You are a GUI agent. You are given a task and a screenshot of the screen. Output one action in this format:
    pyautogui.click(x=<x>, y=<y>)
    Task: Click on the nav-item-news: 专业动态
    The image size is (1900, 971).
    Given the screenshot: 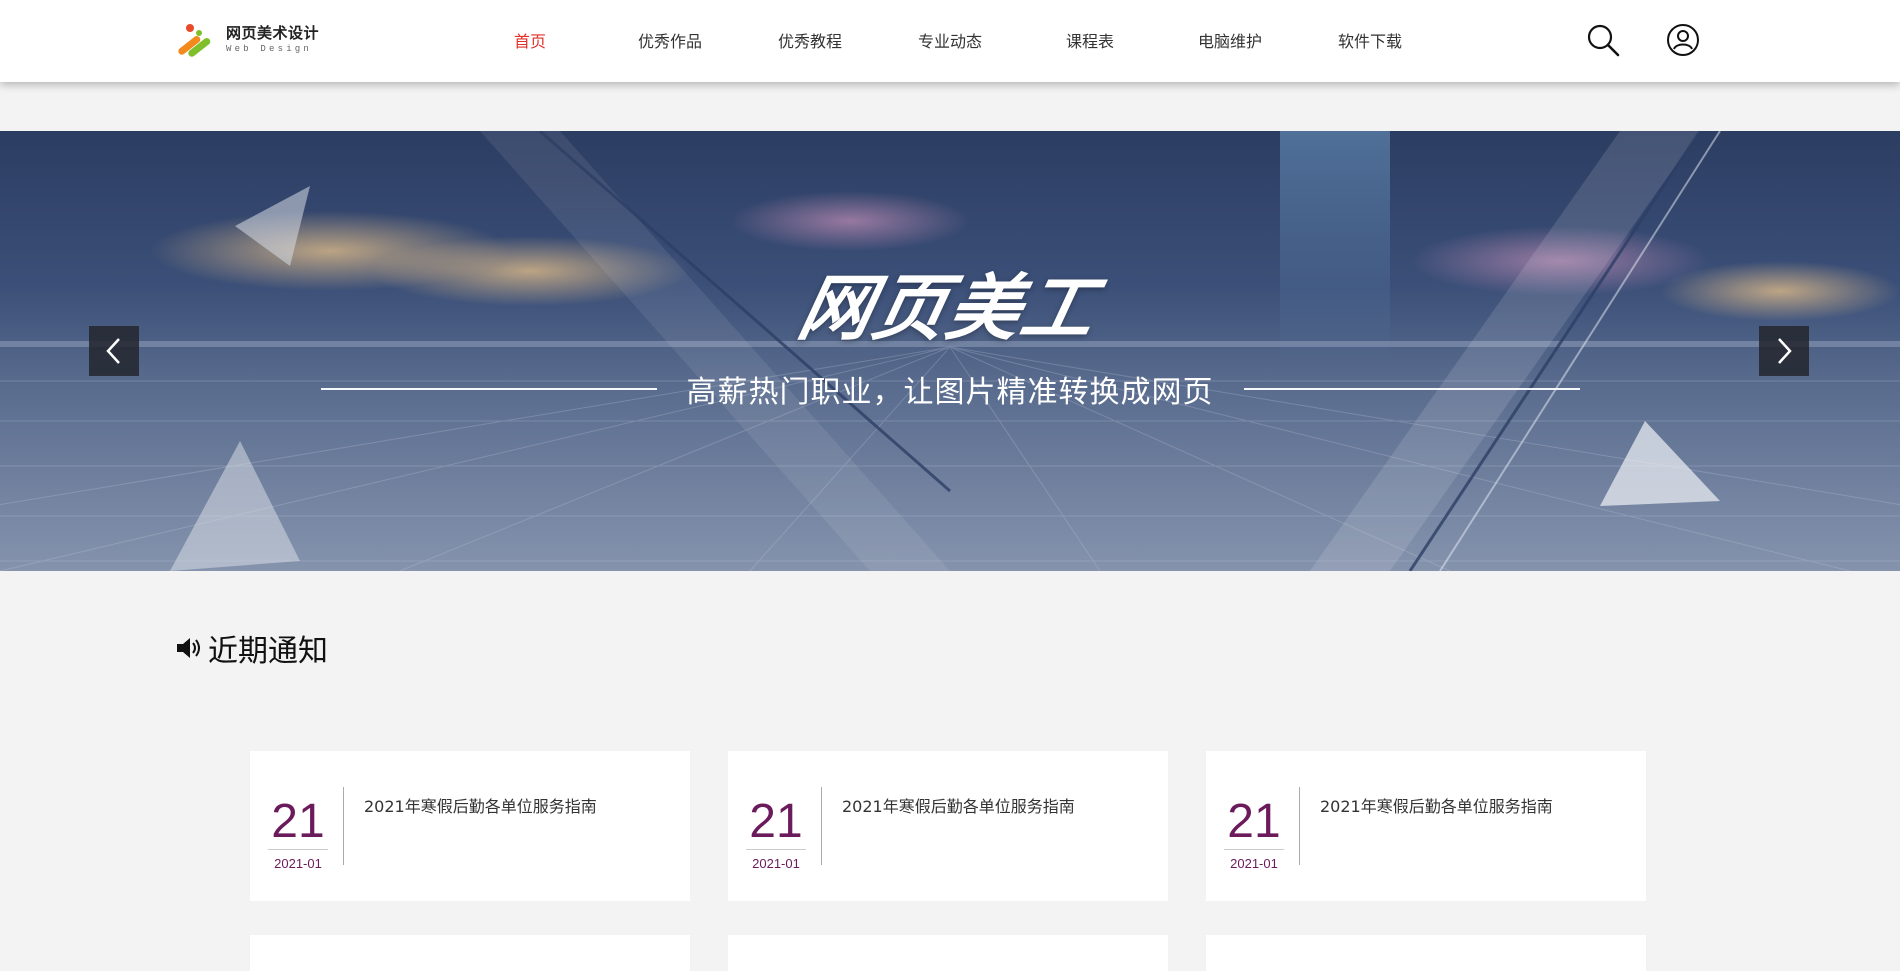 What is the action you would take?
    pyautogui.click(x=950, y=41)
    